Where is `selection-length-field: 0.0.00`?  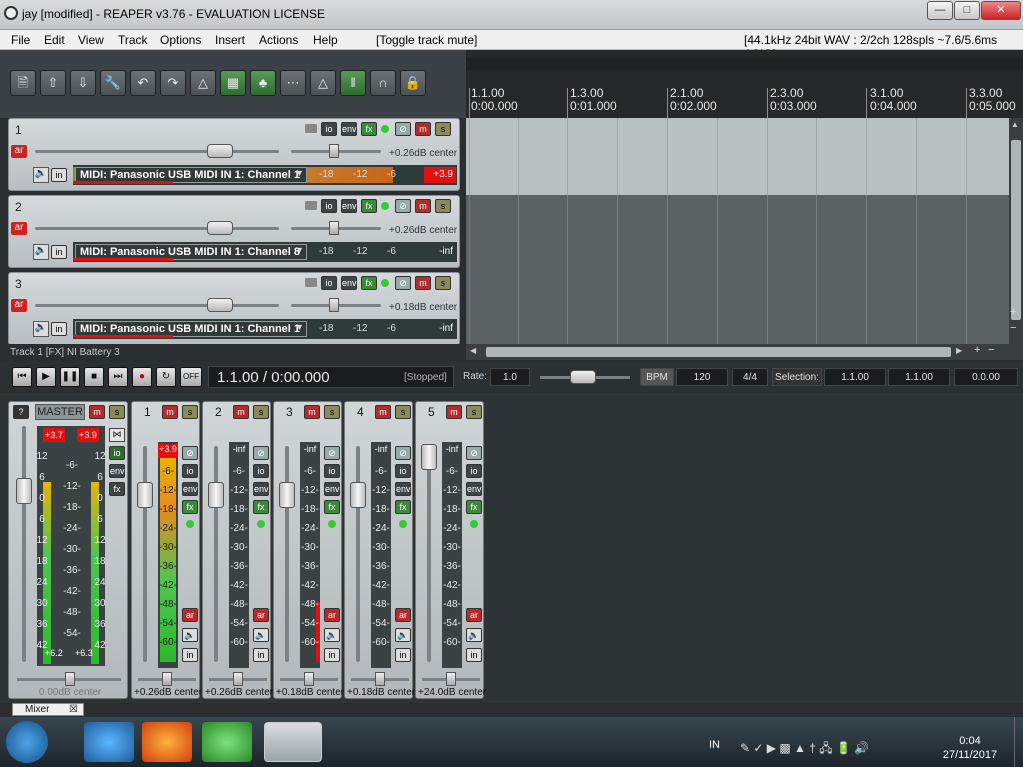 selection-length-field: 0.0.00 is located at coordinates (986, 377).